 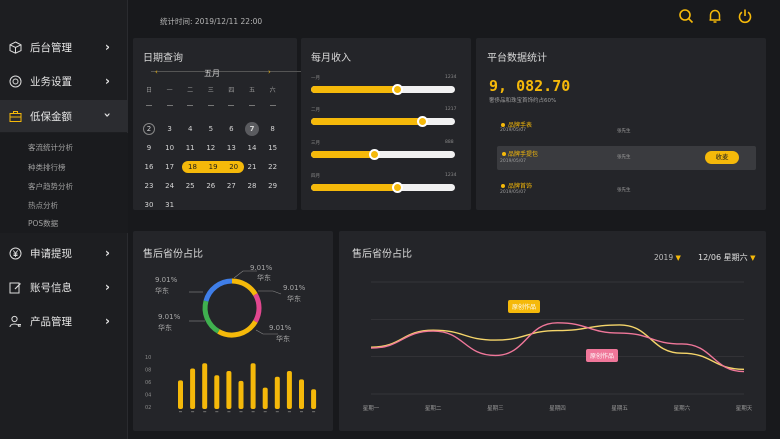 What do you see at coordinates (231, 148) in the screenshot?
I see `calendar-day: 13` at bounding box center [231, 148].